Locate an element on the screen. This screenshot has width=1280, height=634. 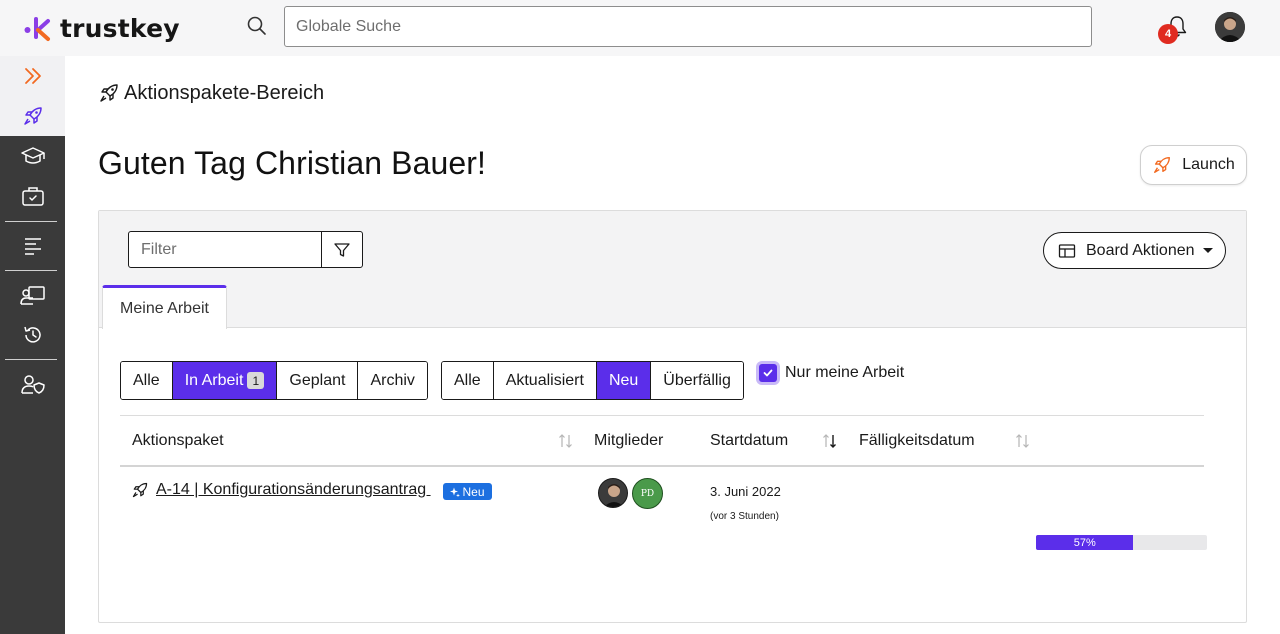
update-filter-group: Alle Aktualisiert Neu Überfällig is located at coordinates (592, 380).